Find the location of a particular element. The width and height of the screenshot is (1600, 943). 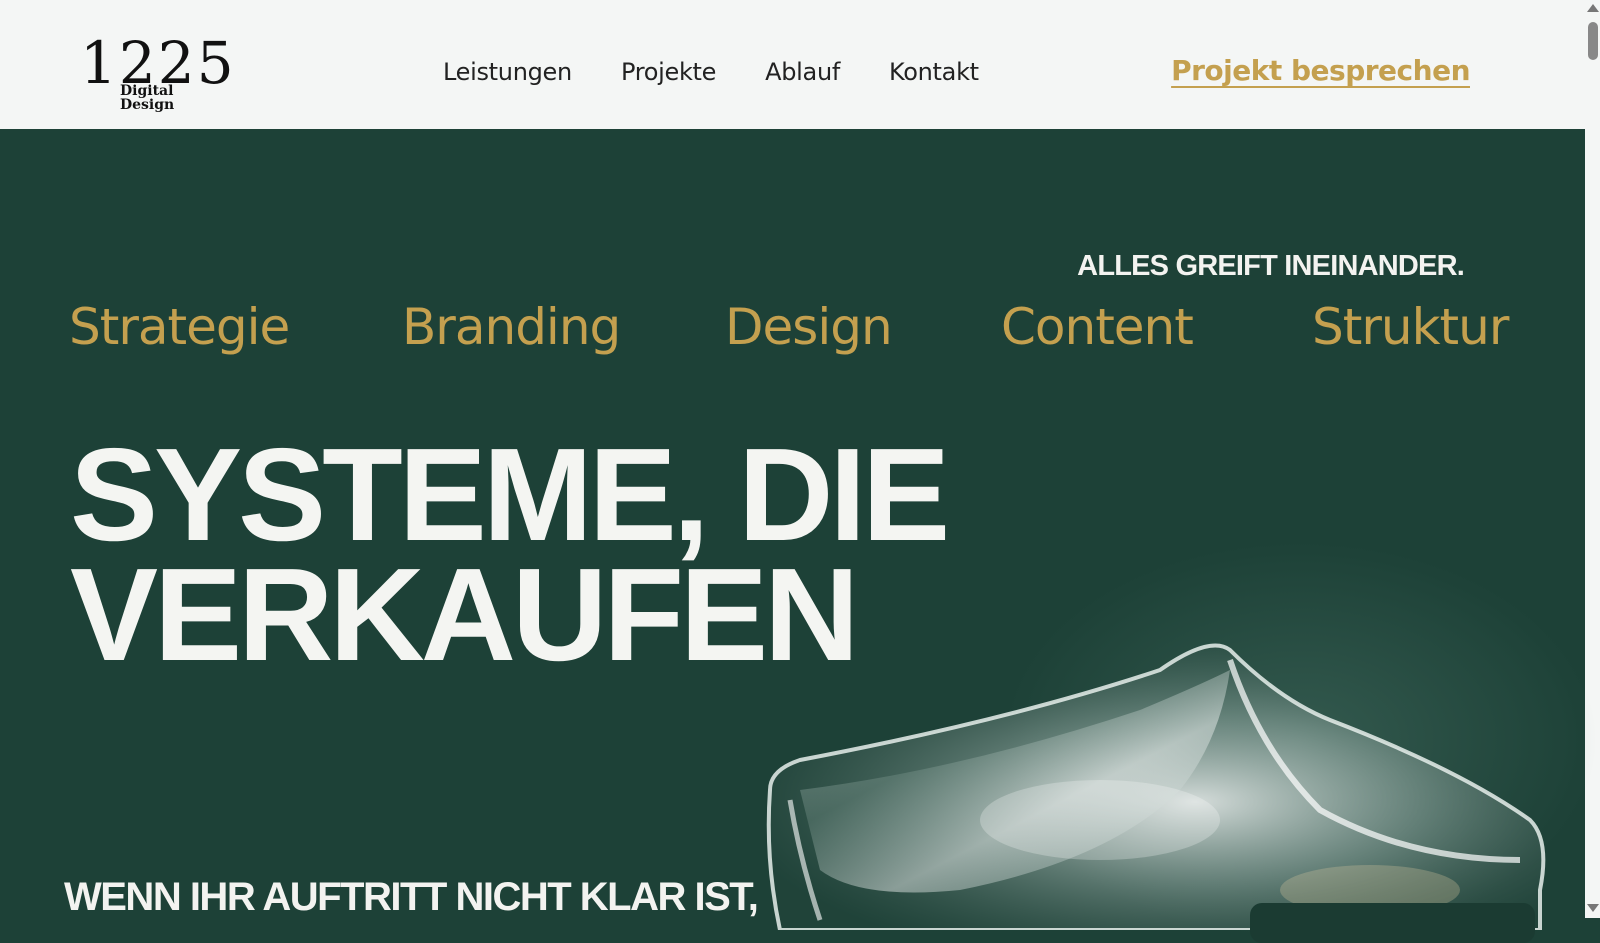

projekt-besprechen-link: Projekt besprechen is located at coordinates (1320, 70).